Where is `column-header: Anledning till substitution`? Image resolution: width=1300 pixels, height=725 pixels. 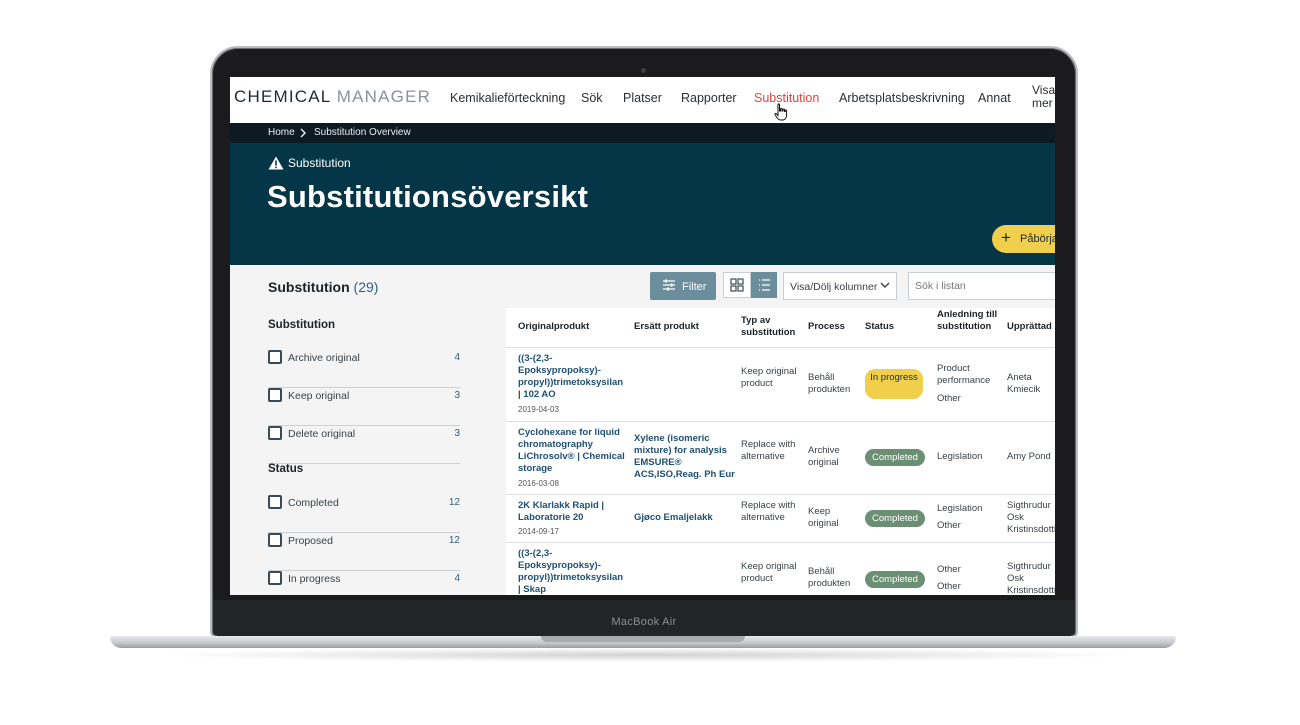 column-header: Anledning till substitution is located at coordinates (968, 321).